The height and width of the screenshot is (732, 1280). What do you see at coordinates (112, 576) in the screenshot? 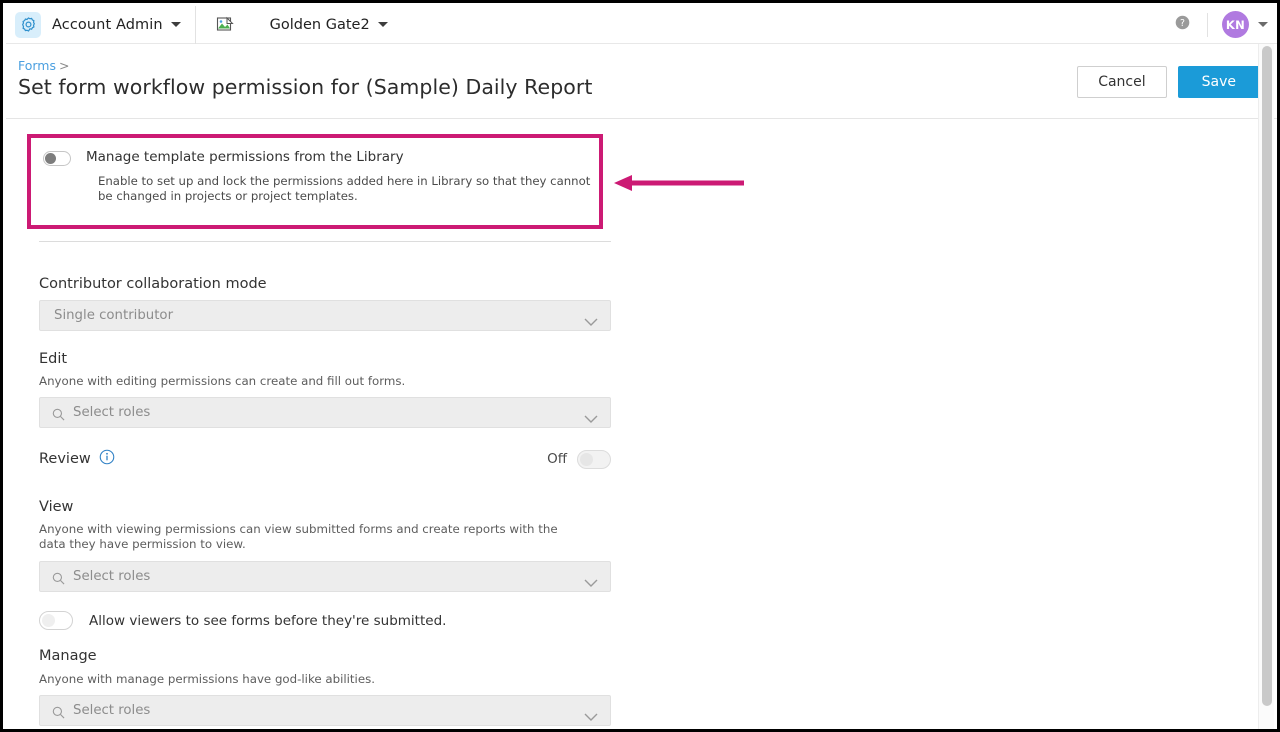
I see `view-roles-placeholder: Select roles` at bounding box center [112, 576].